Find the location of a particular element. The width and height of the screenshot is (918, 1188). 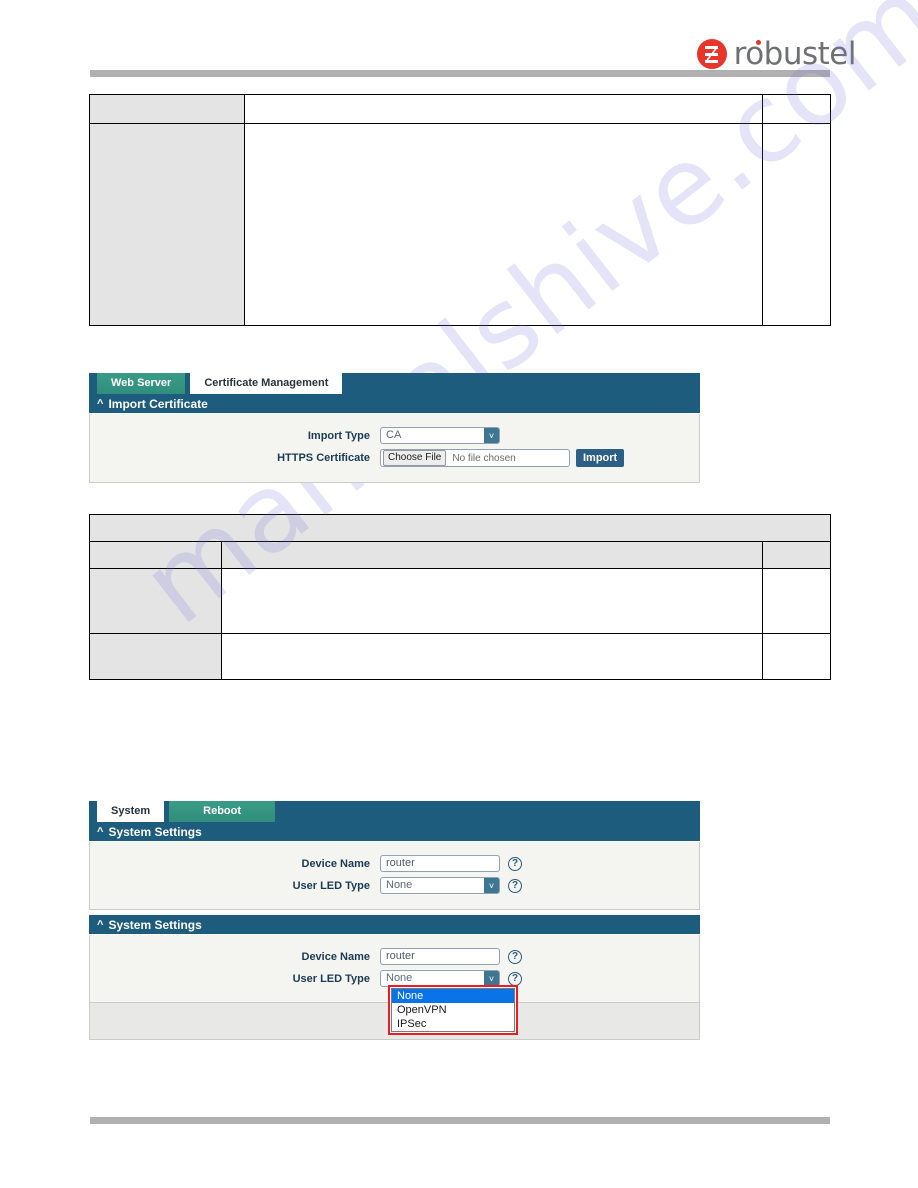

user-led-type-row: User LED Type None ˅ ? is located at coordinates (394, 885).